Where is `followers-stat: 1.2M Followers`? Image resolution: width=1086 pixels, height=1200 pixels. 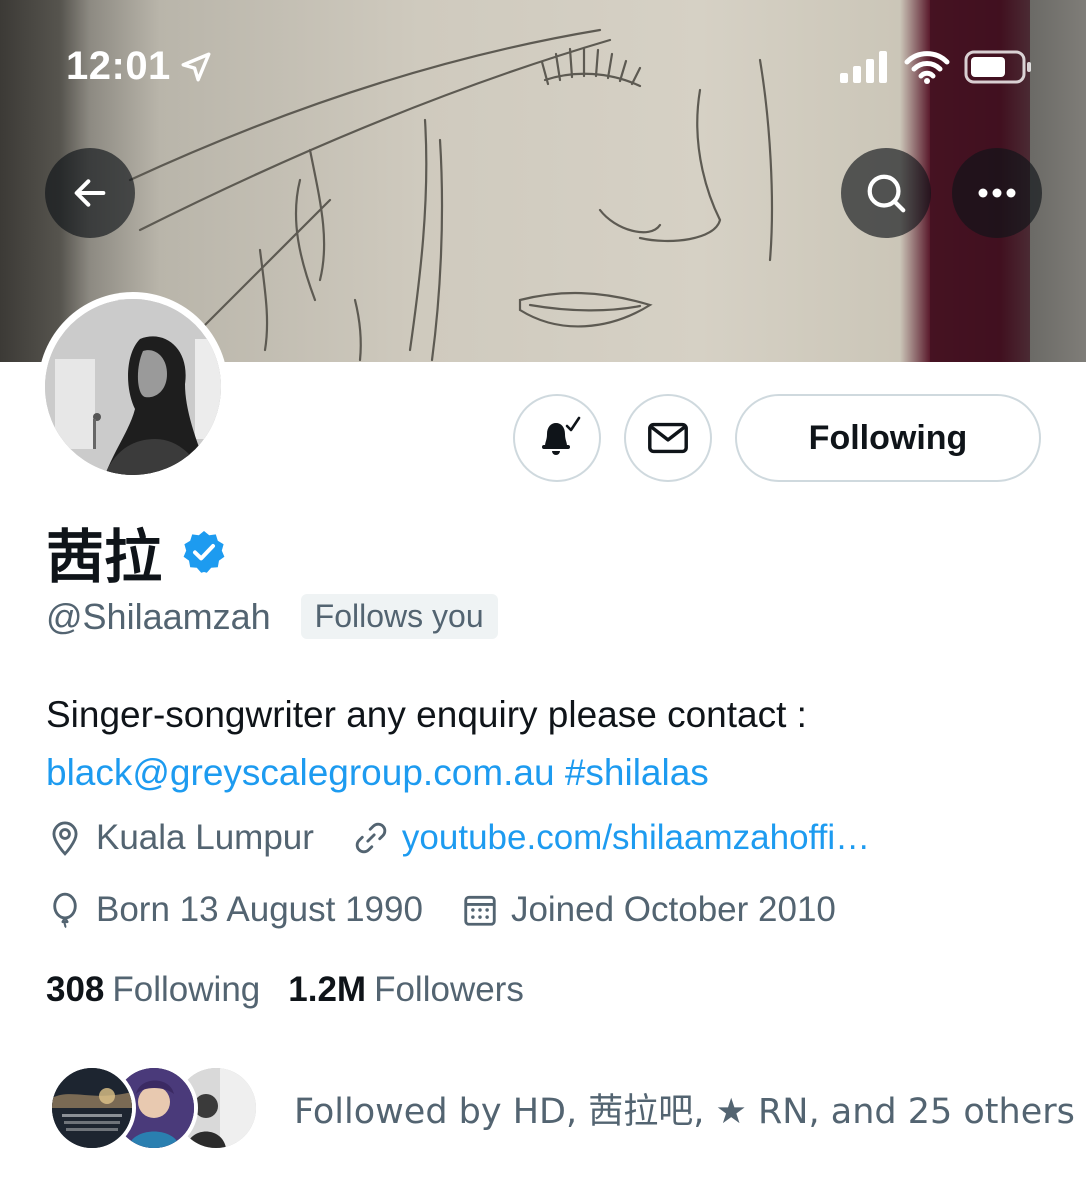 followers-stat: 1.2M Followers is located at coordinates (406, 990).